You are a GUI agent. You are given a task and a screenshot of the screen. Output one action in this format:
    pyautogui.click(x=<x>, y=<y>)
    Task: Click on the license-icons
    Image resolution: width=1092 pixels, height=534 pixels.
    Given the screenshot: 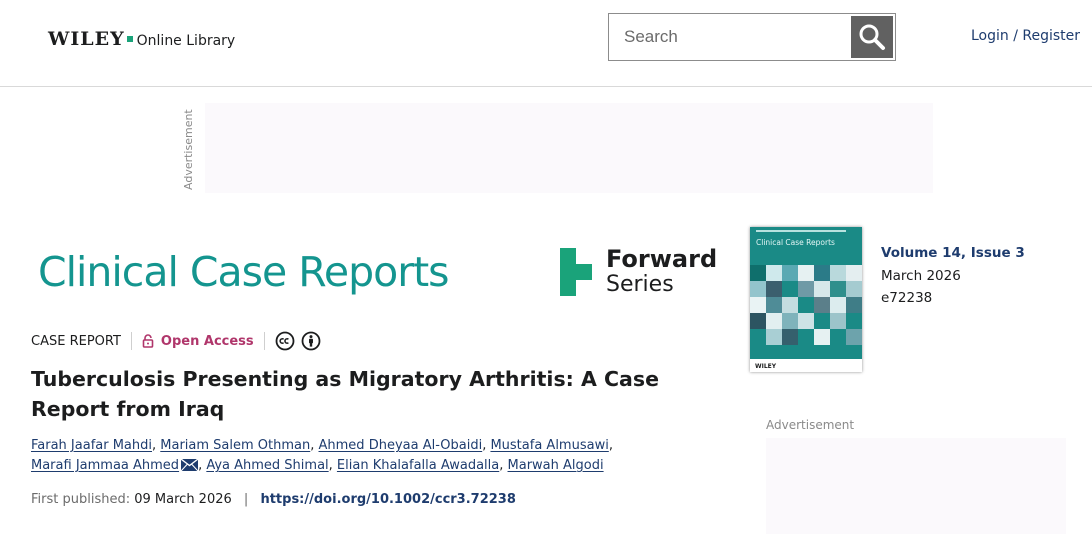 What is the action you would take?
    pyautogui.click(x=301, y=341)
    